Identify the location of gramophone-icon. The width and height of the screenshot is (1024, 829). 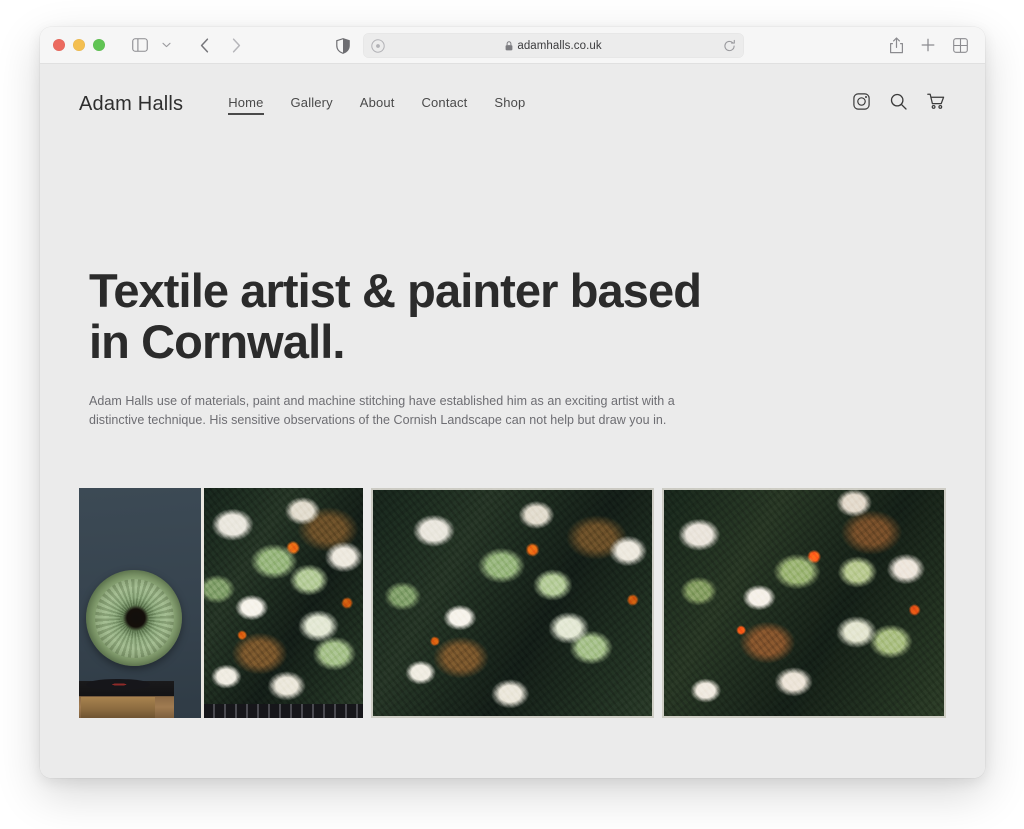
(134, 618).